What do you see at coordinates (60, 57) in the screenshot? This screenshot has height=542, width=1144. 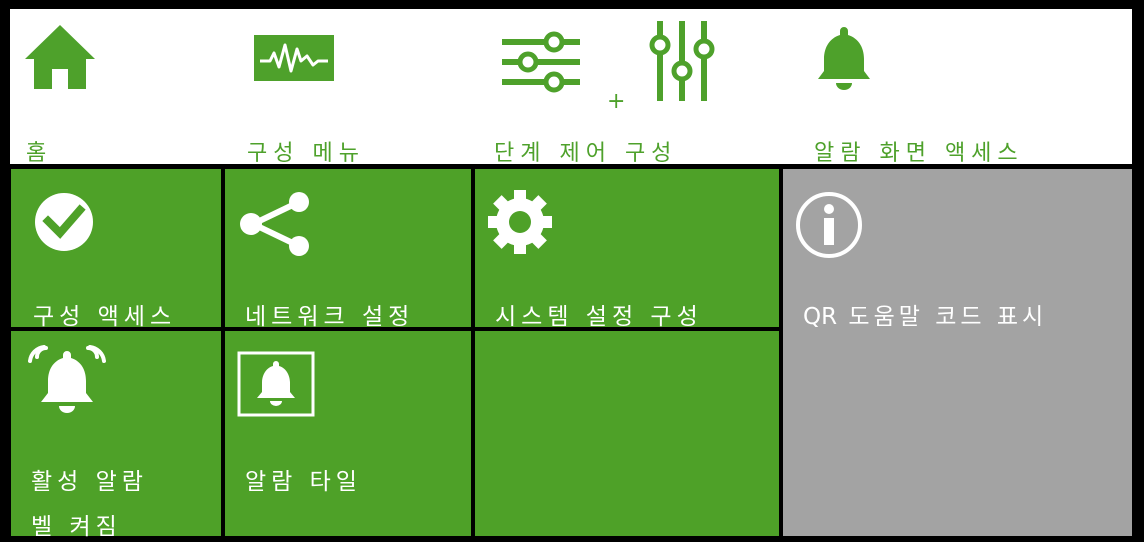 I see `home-icon` at bounding box center [60, 57].